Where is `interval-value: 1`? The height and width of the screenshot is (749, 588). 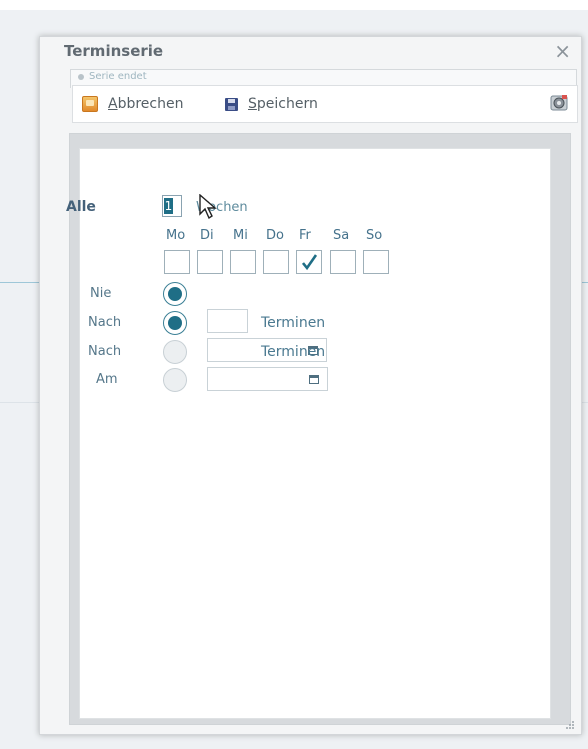 interval-value: 1 is located at coordinates (168, 206).